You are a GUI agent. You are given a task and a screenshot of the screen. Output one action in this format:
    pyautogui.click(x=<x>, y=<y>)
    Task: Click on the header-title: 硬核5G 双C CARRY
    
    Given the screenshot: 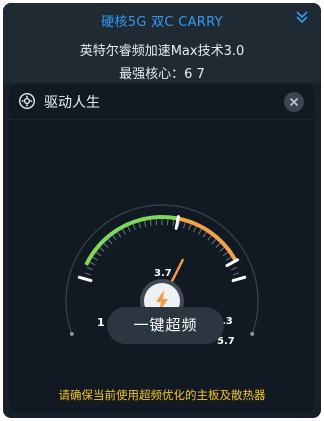 What is the action you would take?
    pyautogui.click(x=162, y=22)
    